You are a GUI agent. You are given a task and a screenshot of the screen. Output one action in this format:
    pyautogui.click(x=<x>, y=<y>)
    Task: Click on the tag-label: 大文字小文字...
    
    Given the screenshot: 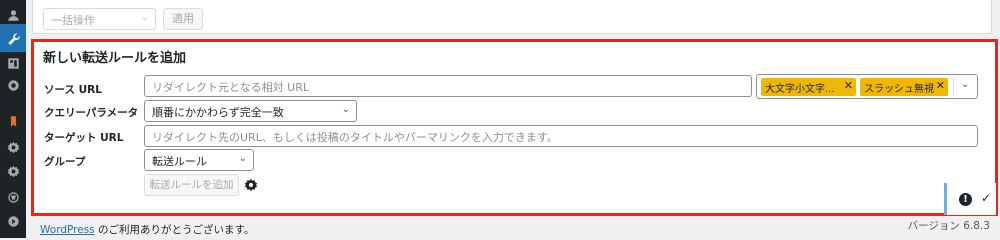 What is the action you would take?
    pyautogui.click(x=800, y=89)
    